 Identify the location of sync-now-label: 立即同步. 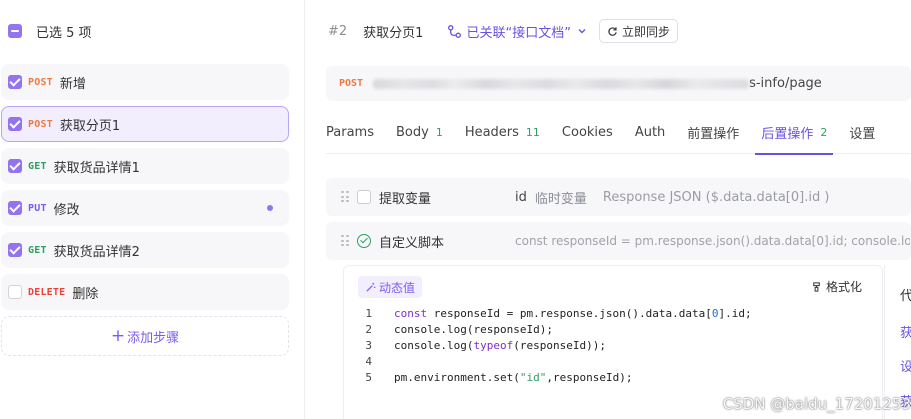
(645, 31).